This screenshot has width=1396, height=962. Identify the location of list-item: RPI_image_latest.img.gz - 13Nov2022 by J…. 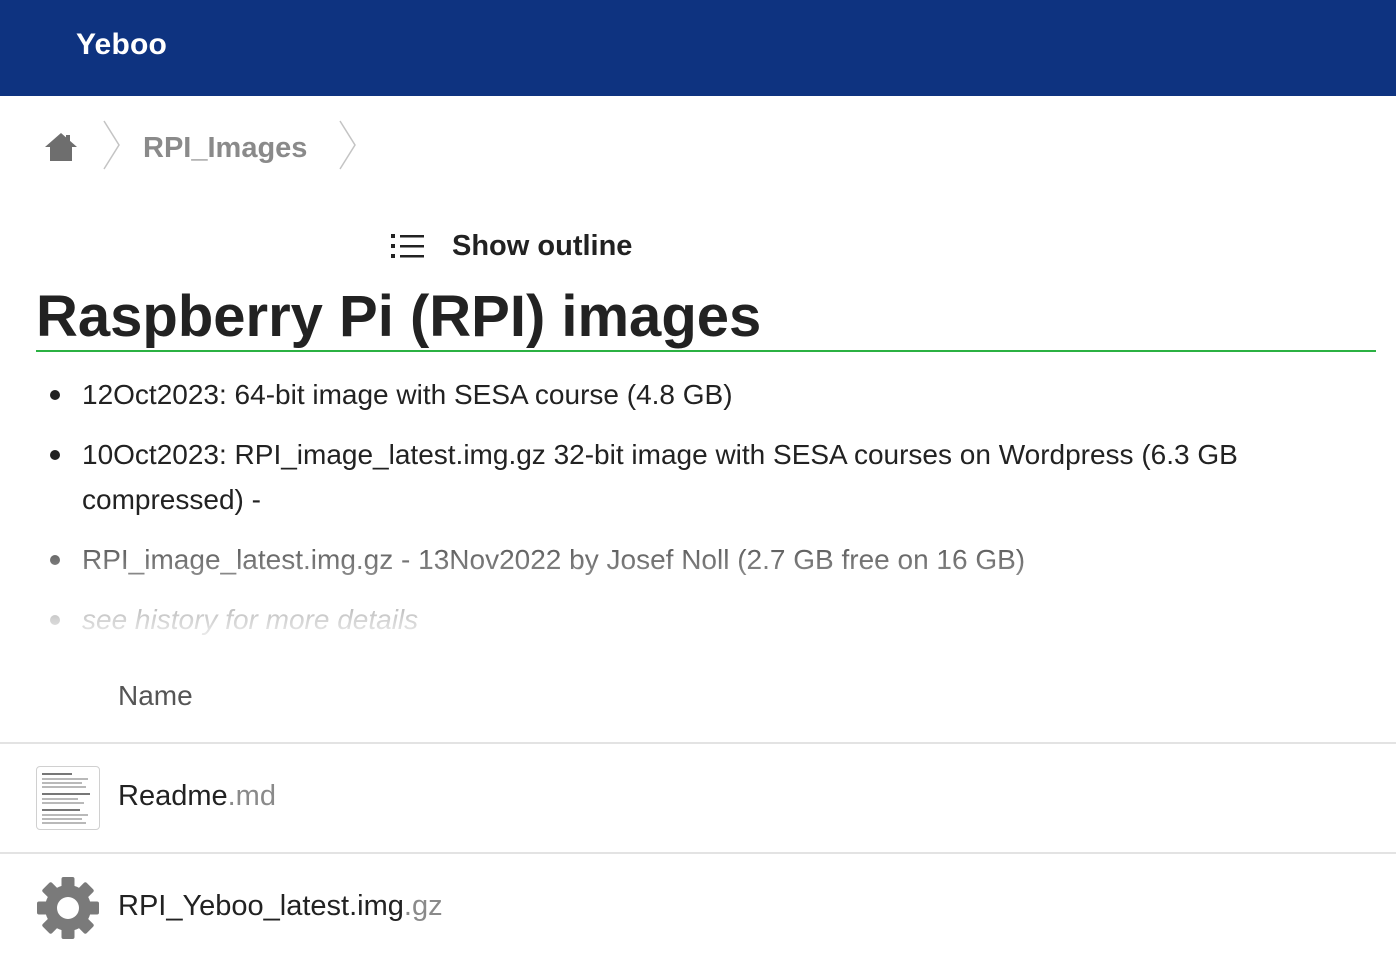
(698, 559).